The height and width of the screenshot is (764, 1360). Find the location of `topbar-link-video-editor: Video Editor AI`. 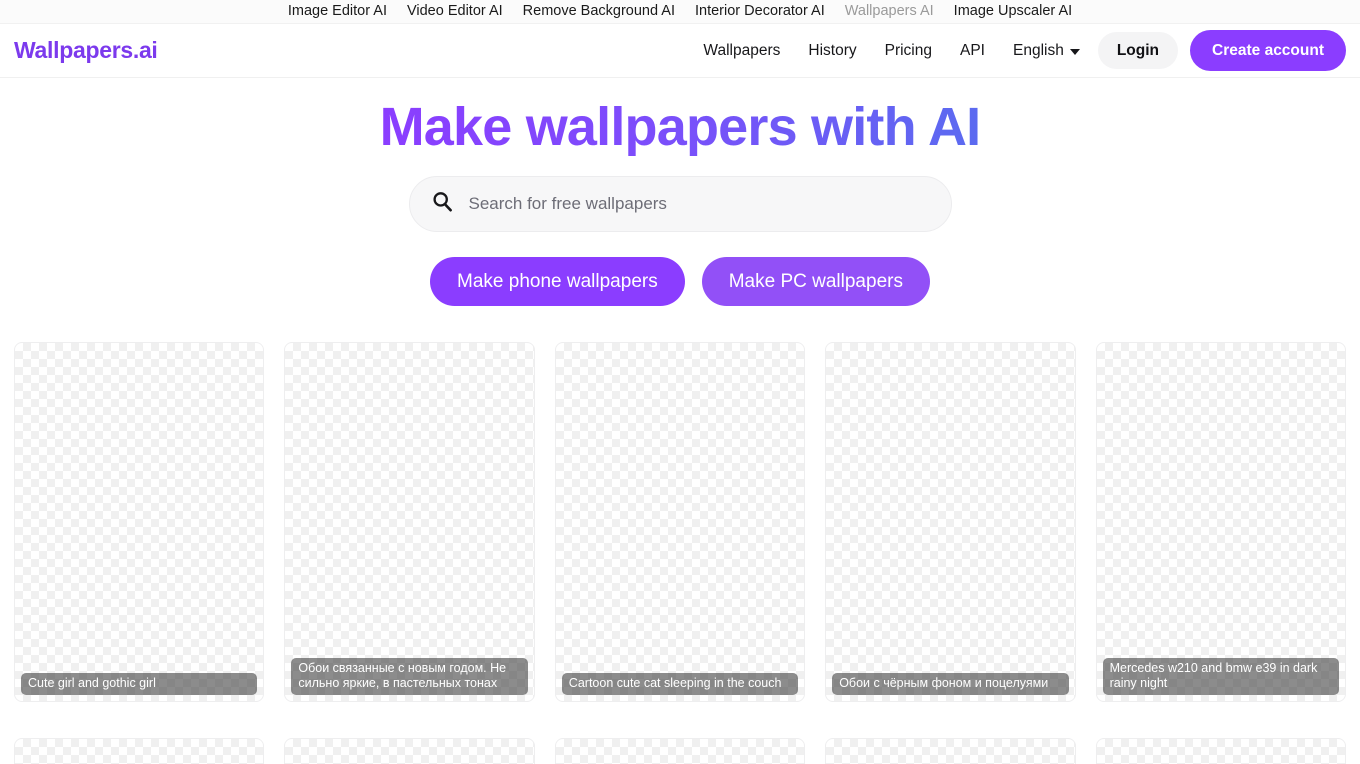

topbar-link-video-editor: Video Editor AI is located at coordinates (455, 11).